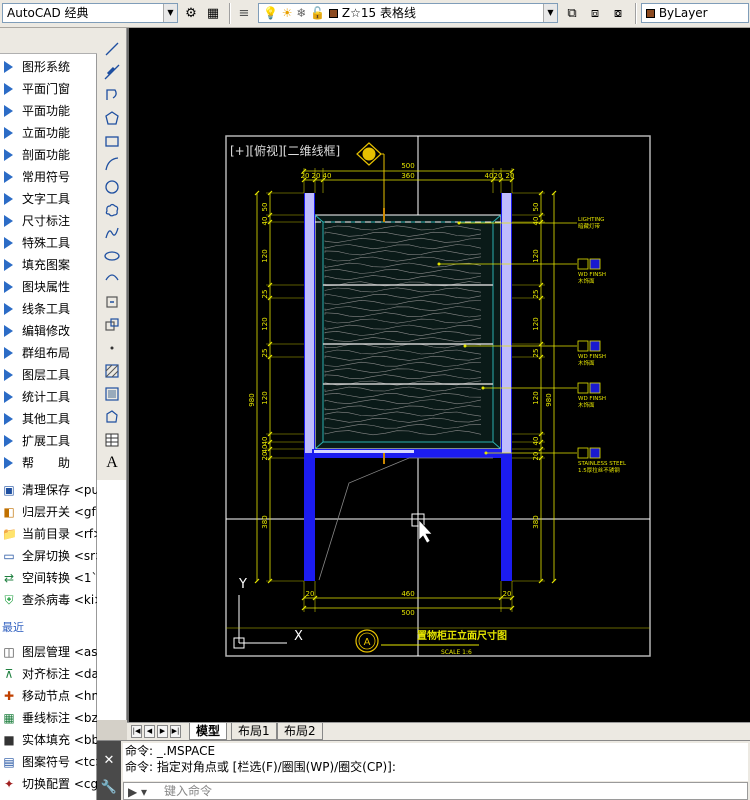 This screenshot has height=800, width=750. Describe the element at coordinates (435, 791) in the screenshot. I see `command-input: ▶ ▾ 键入命令` at that location.